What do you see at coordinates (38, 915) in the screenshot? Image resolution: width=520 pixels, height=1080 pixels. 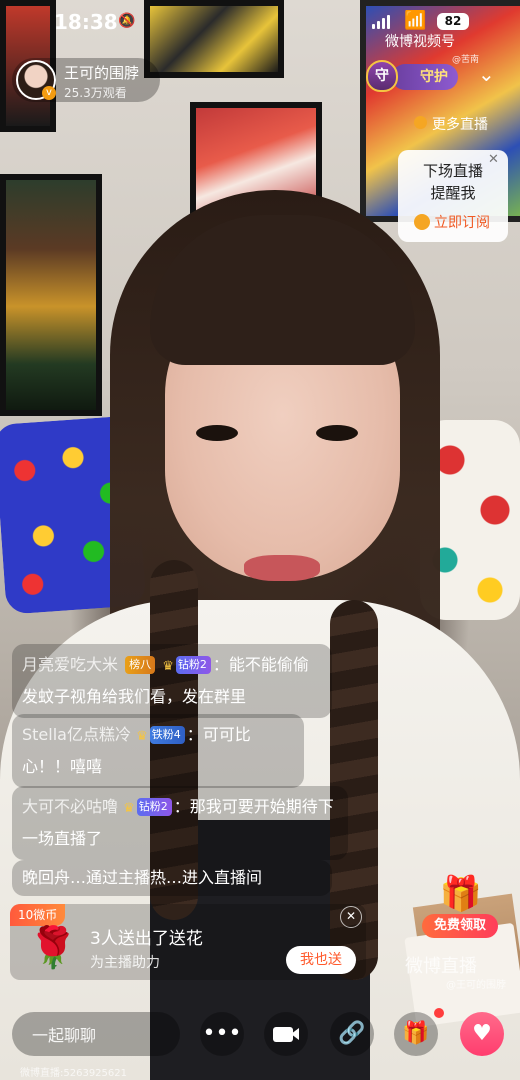 I see `gift-price-tag: 10微币` at bounding box center [38, 915].